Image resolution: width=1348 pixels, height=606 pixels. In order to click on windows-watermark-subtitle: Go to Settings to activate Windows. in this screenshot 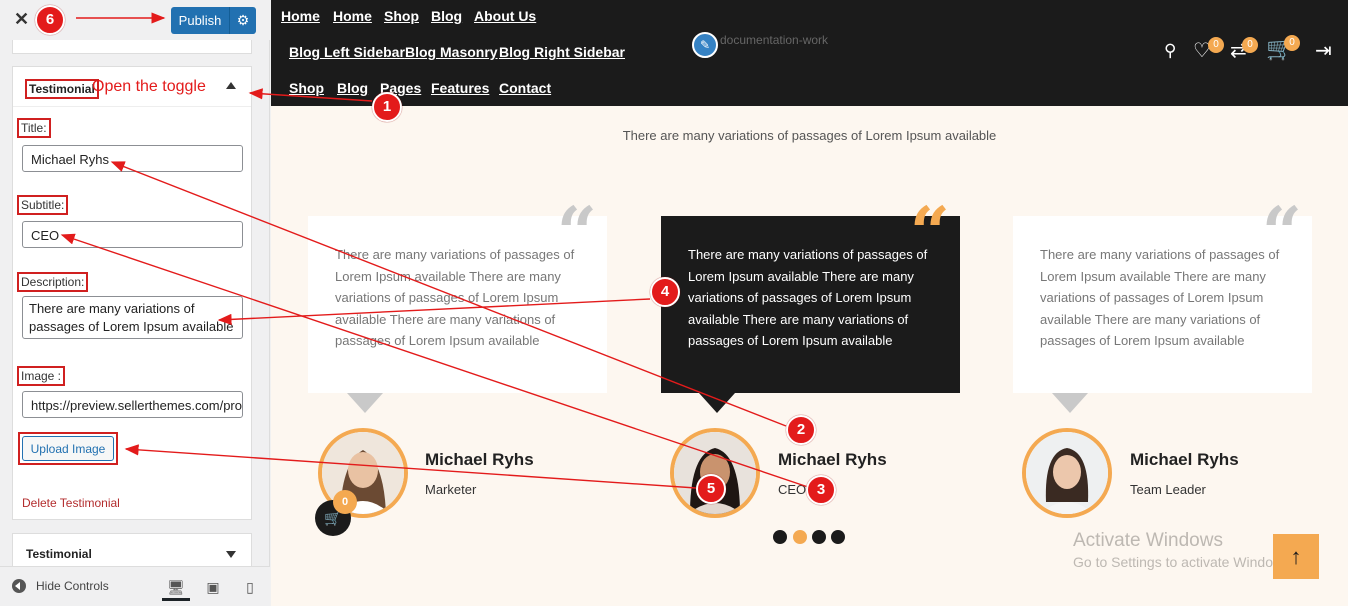, I will do `click(1183, 562)`.